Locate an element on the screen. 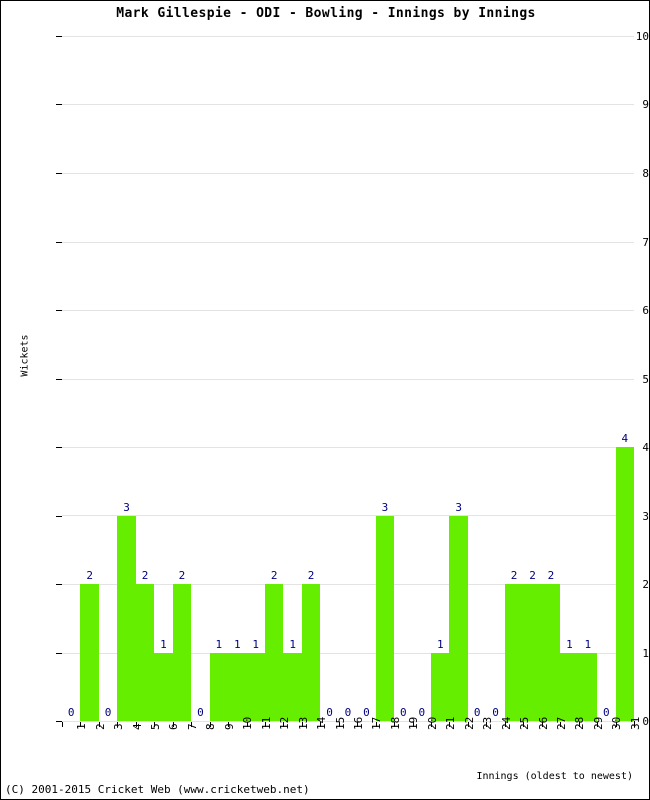  x-axis-tick-label: 5 is located at coordinates (156, 726).